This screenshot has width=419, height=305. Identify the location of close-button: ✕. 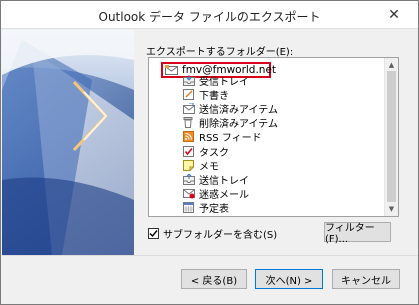
(394, 15).